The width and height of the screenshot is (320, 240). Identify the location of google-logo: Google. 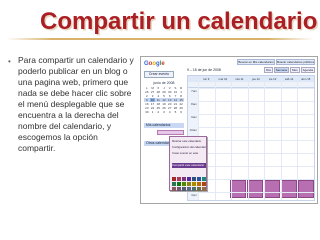
(154, 64).